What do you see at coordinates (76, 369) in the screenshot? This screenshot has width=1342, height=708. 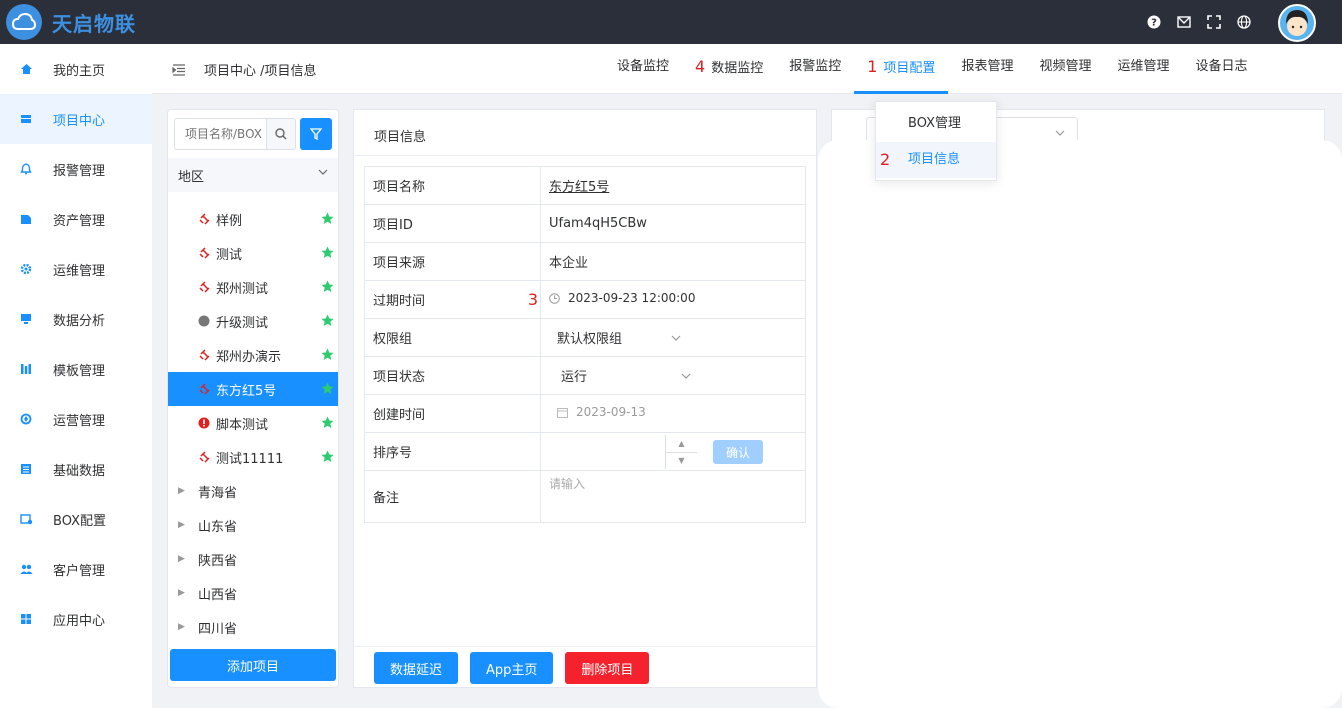 I see `sidebar-item: 模板管理` at bounding box center [76, 369].